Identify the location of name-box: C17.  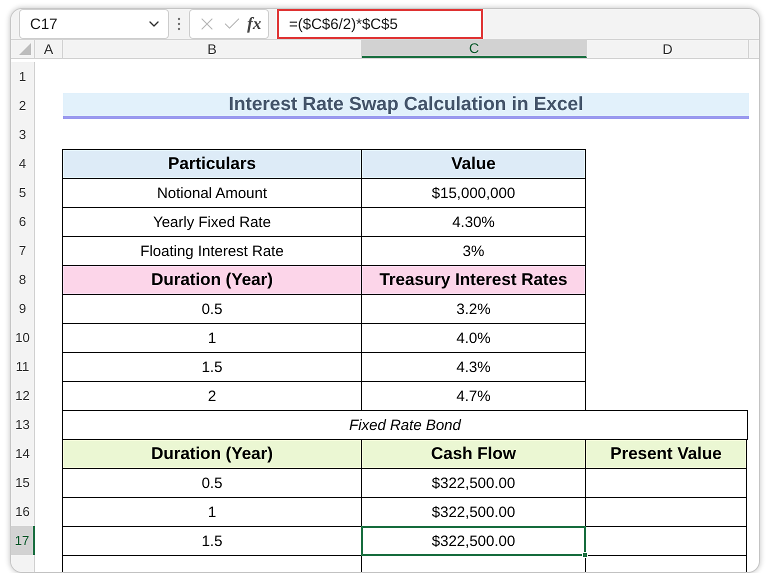
(94, 24).